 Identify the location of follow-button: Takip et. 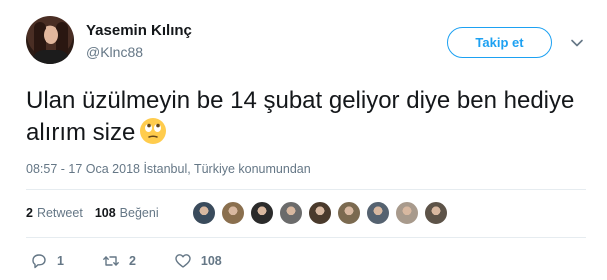
(499, 42).